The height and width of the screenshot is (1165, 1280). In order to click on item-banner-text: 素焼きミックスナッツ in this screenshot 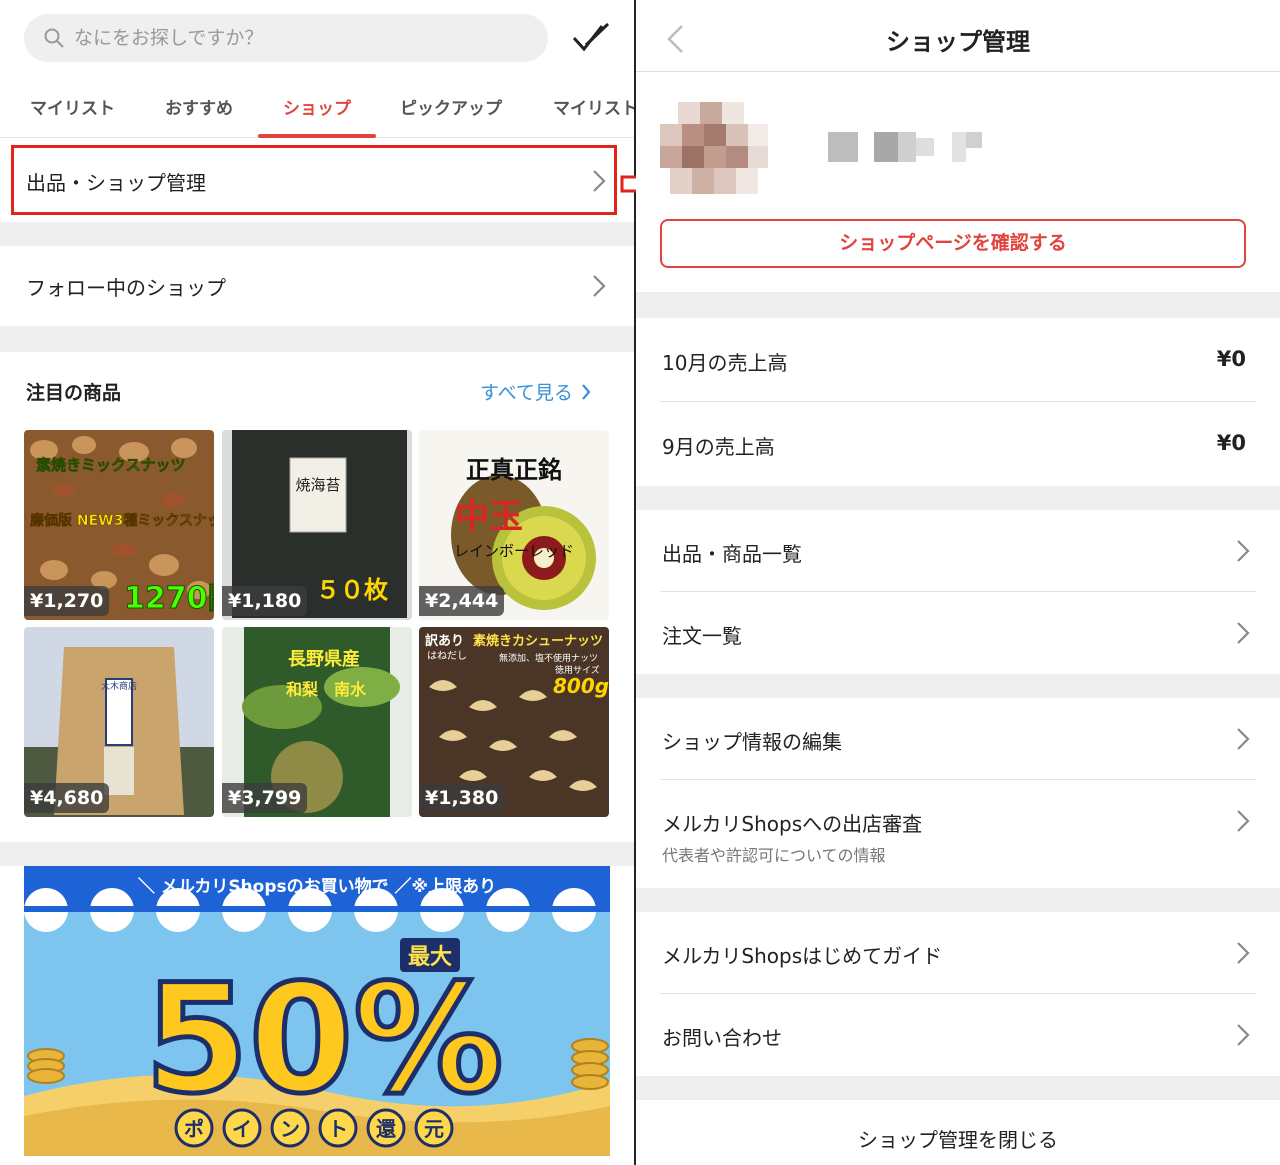, I will do `click(111, 465)`.